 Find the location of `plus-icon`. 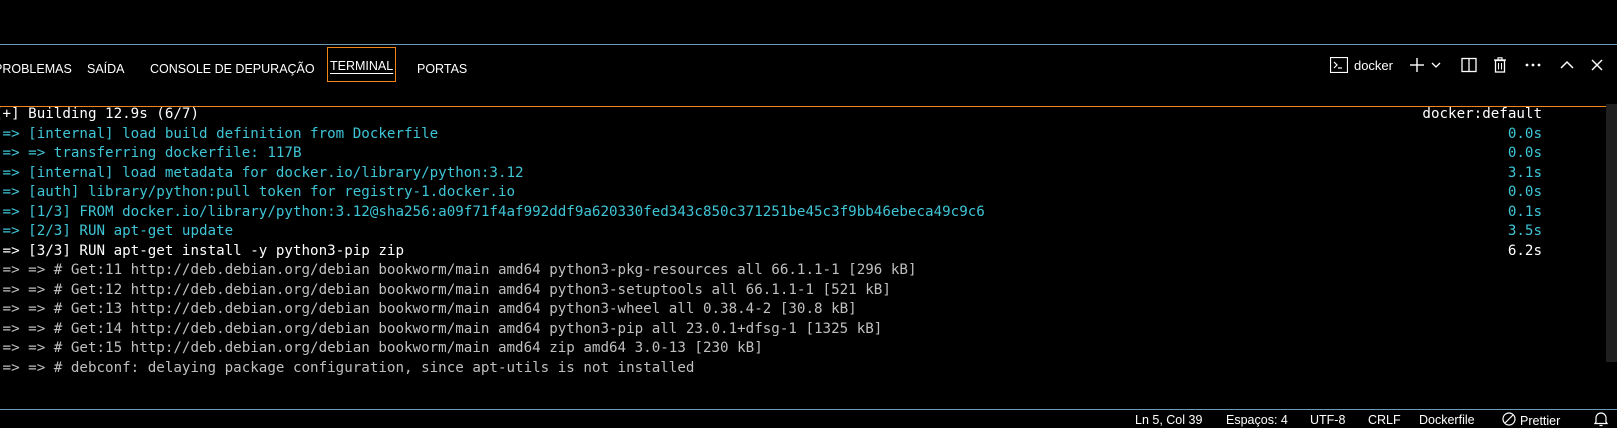

plus-icon is located at coordinates (1417, 65).